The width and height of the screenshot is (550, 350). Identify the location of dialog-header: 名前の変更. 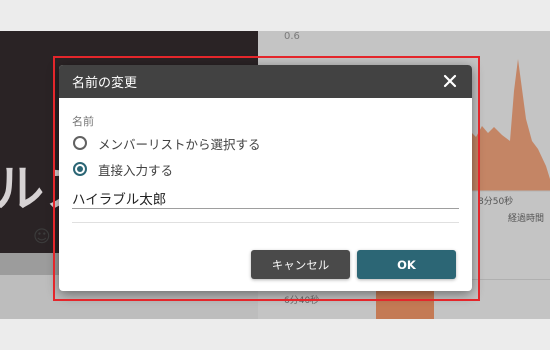
(265, 81).